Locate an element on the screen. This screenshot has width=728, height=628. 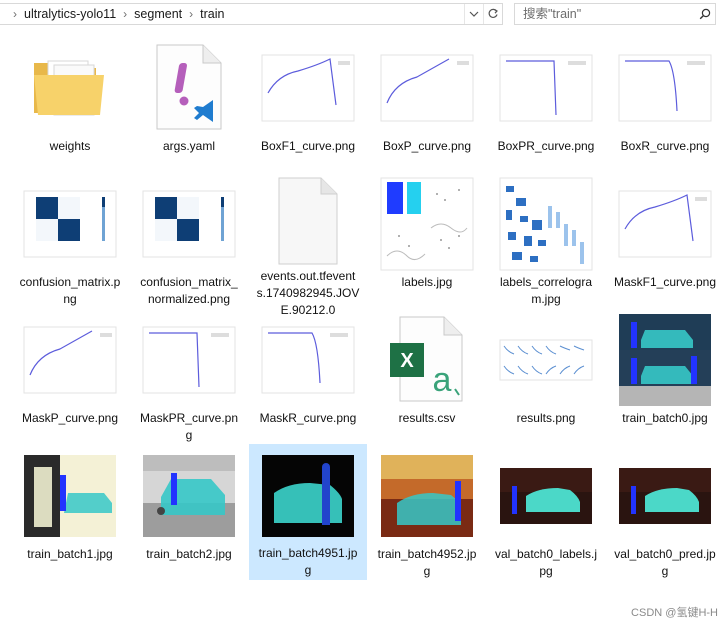
chevron-down-icon is located at coordinates (474, 14).